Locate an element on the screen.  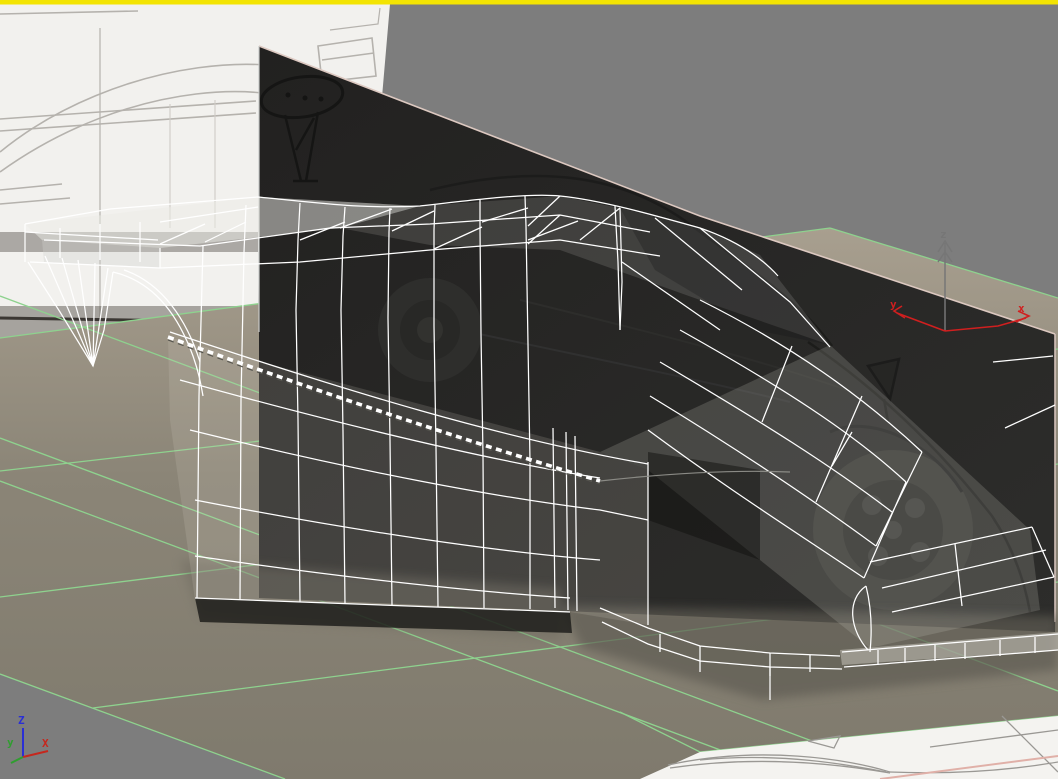
gizmo-z-label: z is located at coordinates (943, 234).